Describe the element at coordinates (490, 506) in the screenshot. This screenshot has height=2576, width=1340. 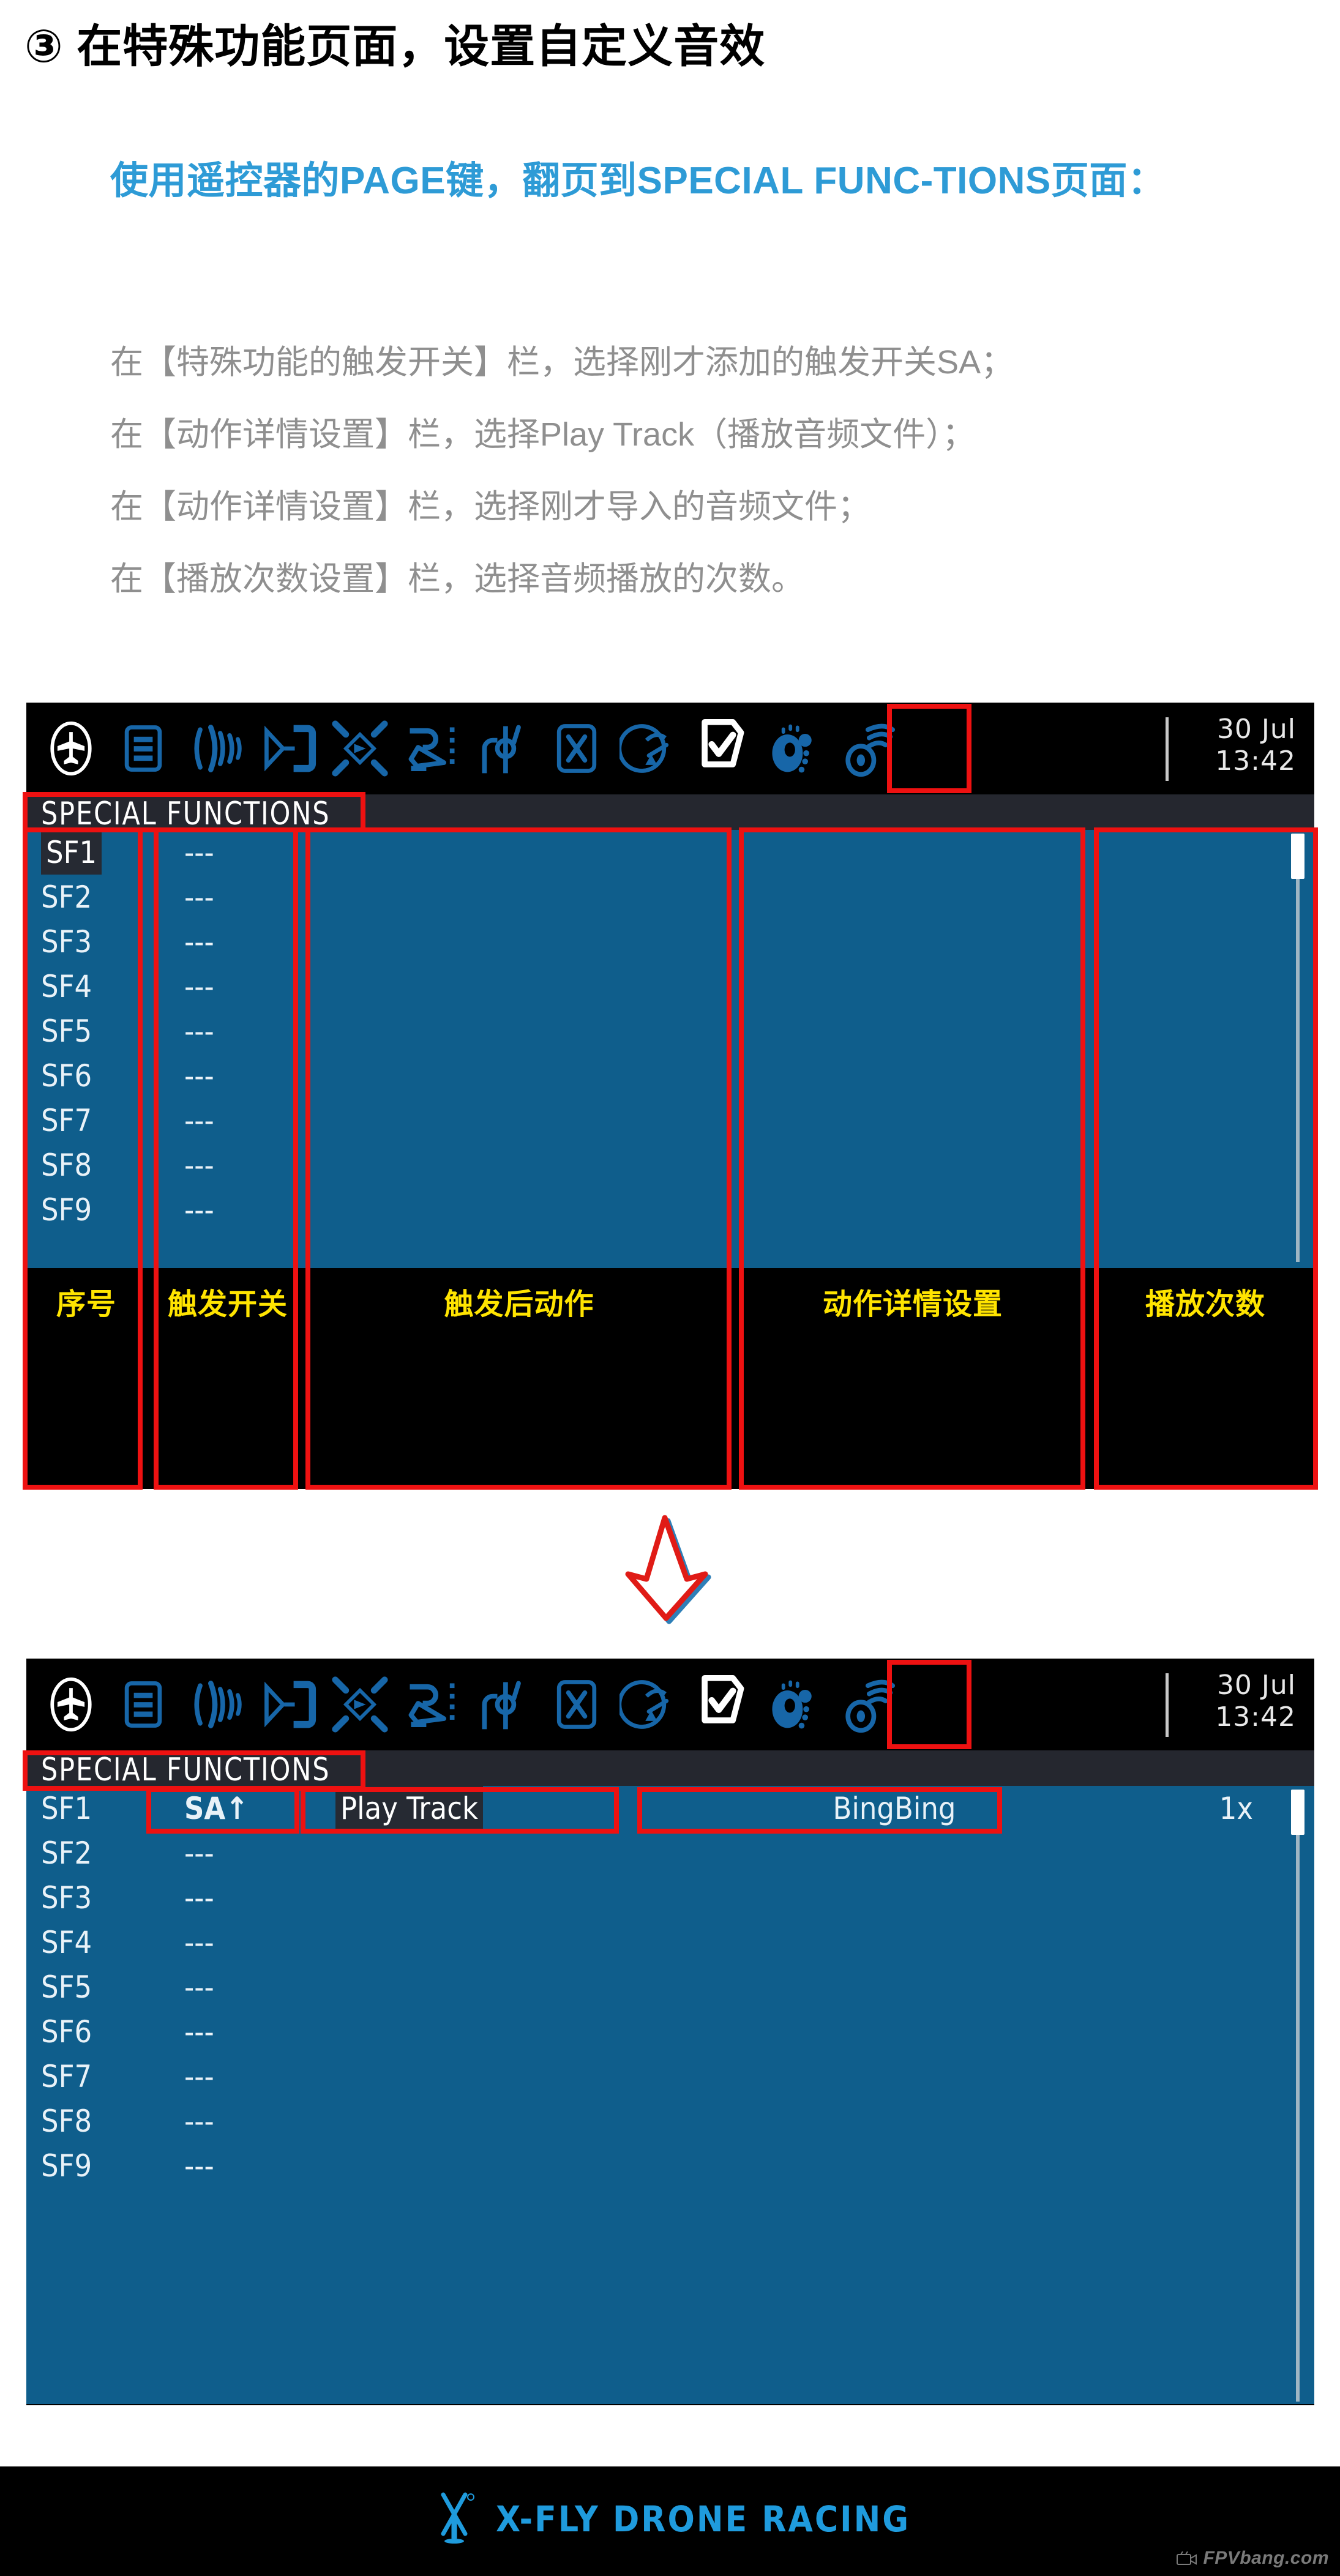
I see `instruction-line: 在【动作详情设置】栏，选择刚才导入的音频文件；` at that location.